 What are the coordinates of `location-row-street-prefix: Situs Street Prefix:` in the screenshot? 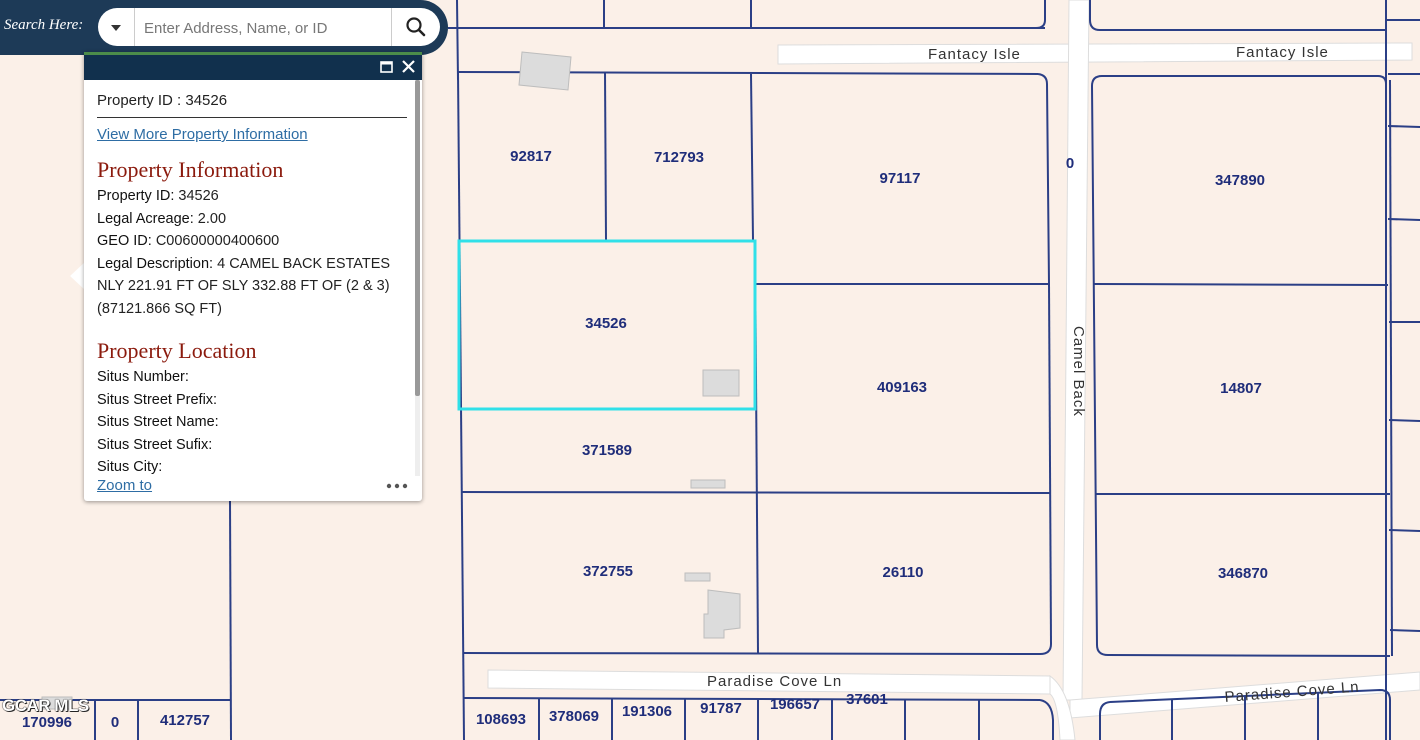 It's located at (253, 400).